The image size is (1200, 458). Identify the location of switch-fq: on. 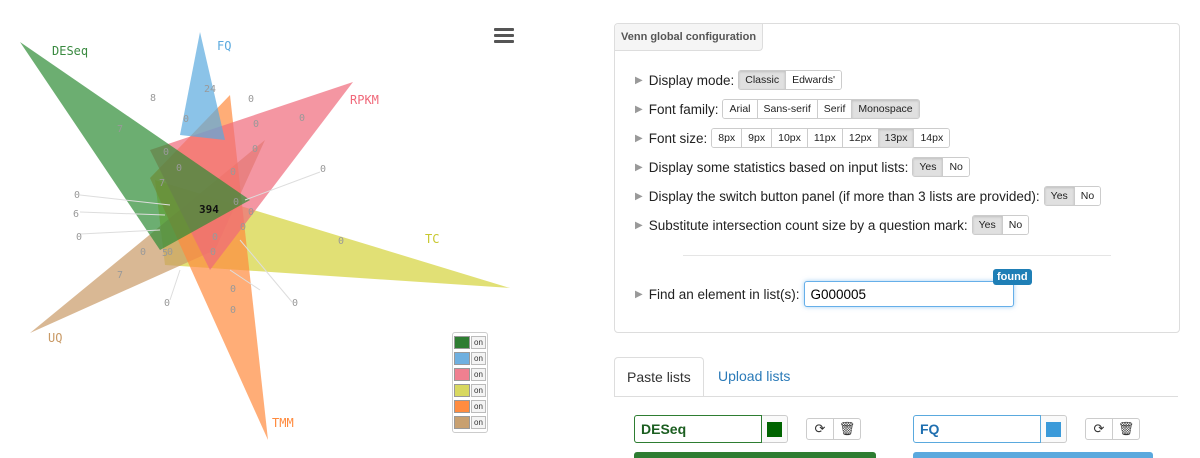
(470, 358).